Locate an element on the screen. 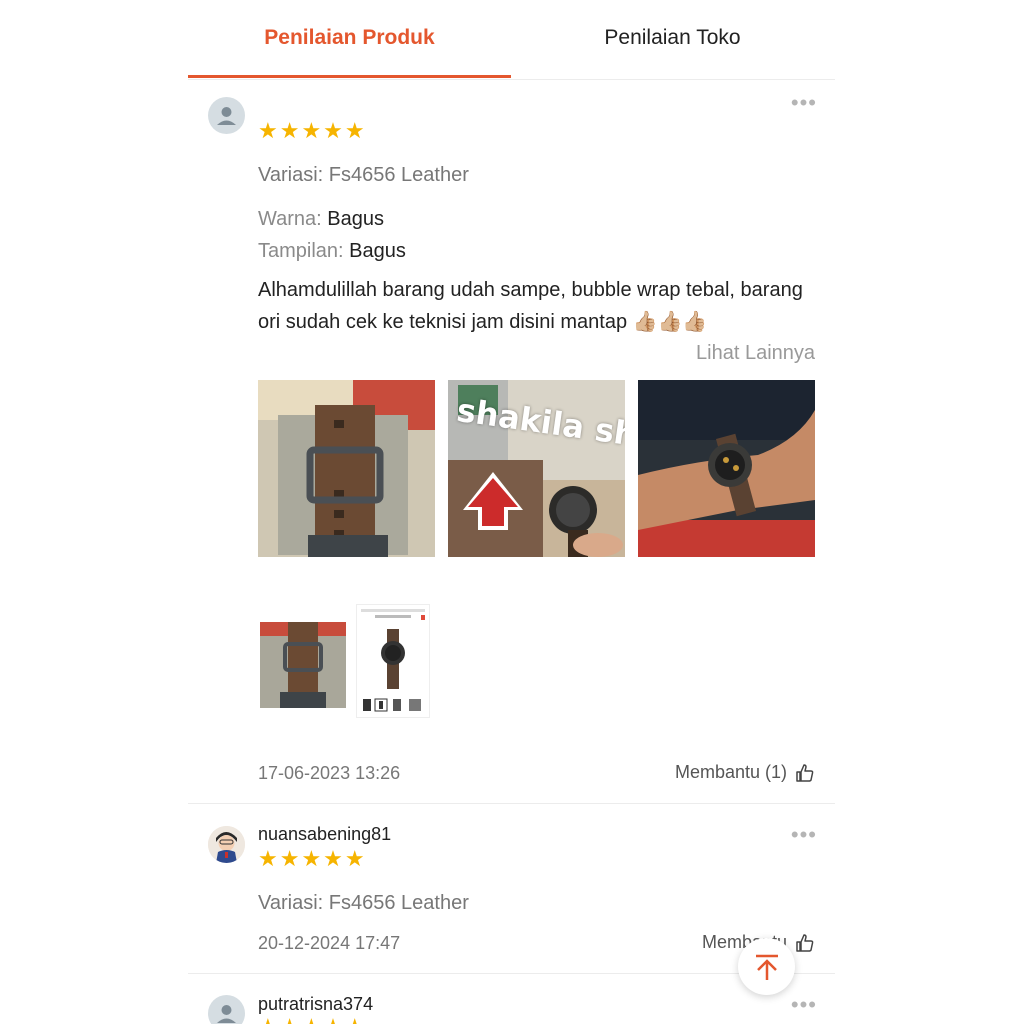  review-date: 17-06-2023 13:26 is located at coordinates (329, 773).